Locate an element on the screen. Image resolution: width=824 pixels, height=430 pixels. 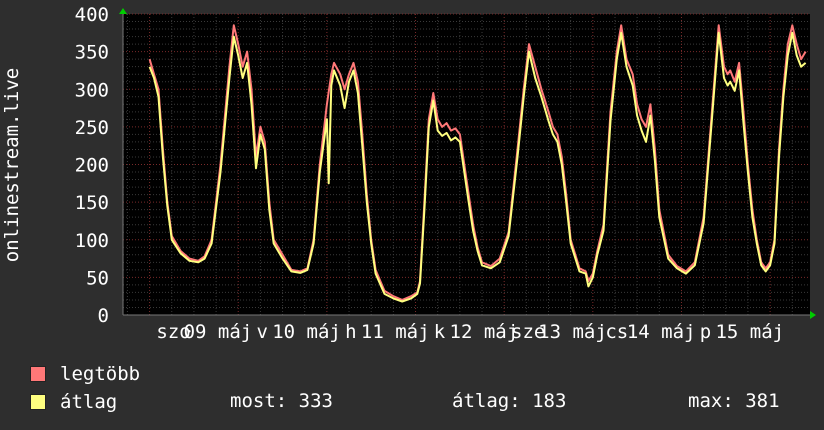
x-tick-label: 12 máj is located at coordinates (484, 332).